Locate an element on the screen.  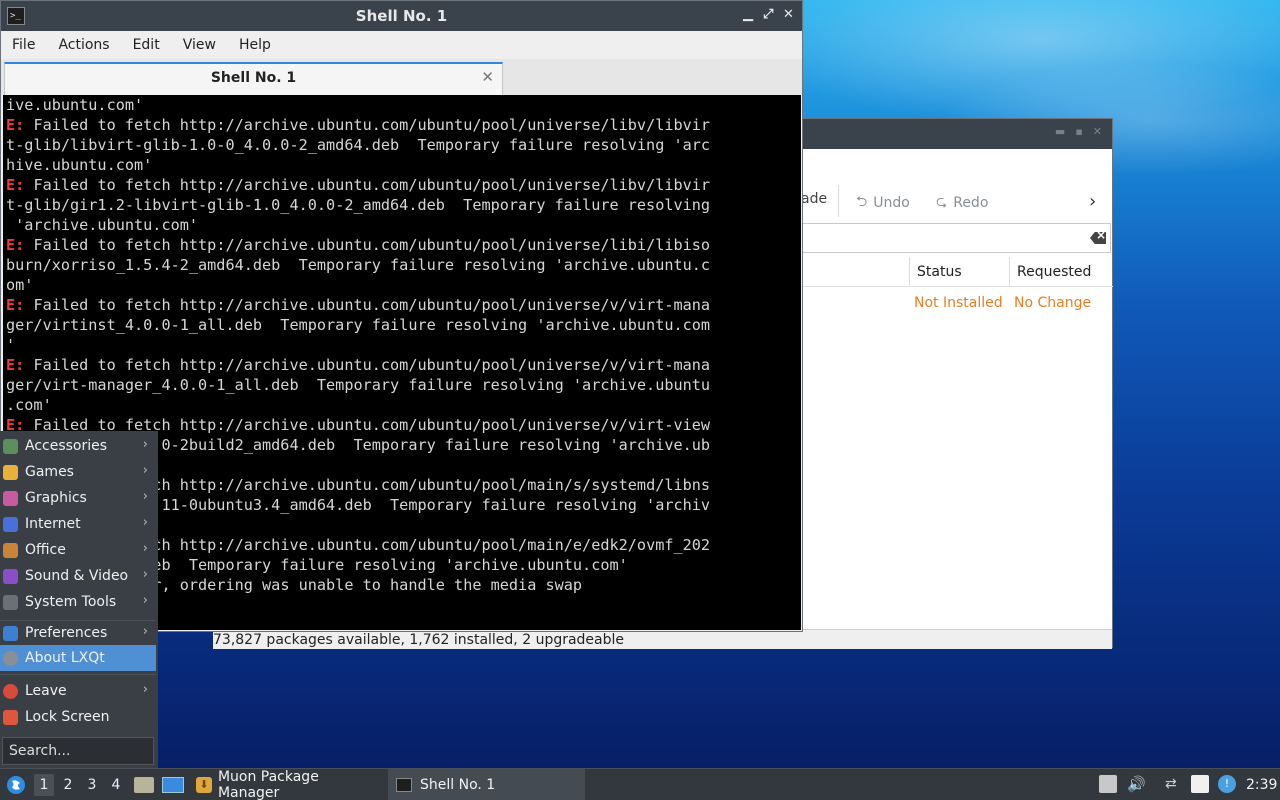
terminal-tabbar: Shell No. 1 ✕ is located at coordinates (401, 77).